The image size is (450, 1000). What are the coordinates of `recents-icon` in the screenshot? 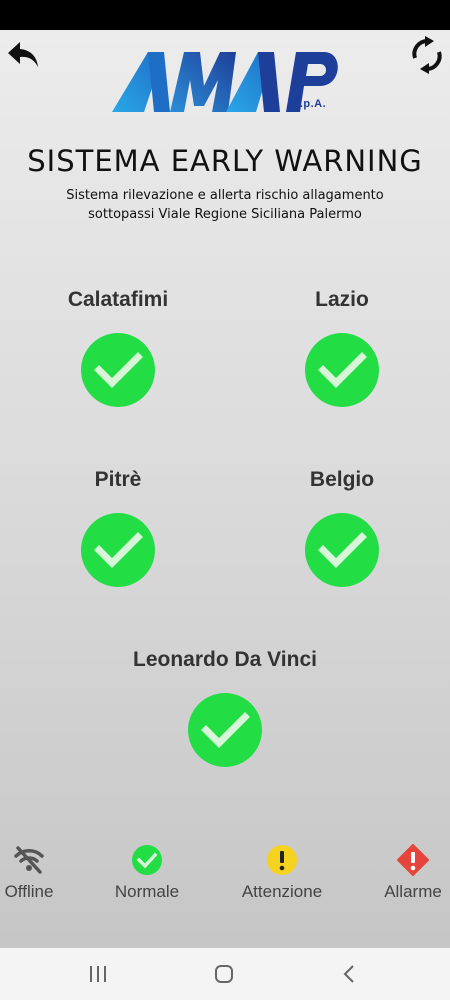 It's located at (98, 974).